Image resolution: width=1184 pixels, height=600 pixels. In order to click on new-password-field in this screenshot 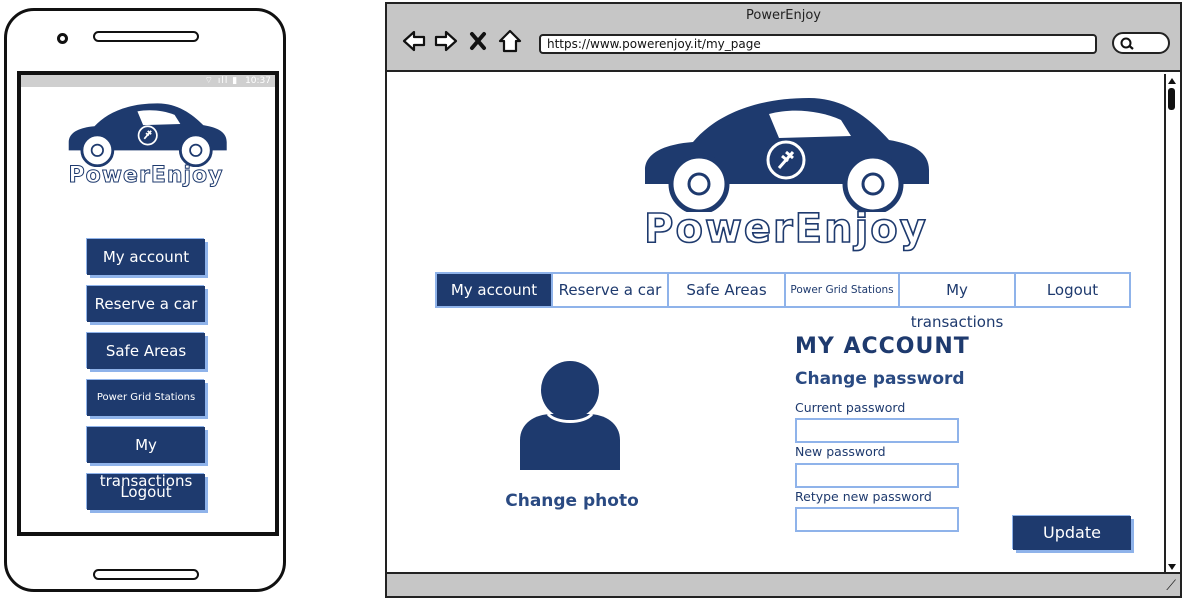, I will do `click(877, 475)`.